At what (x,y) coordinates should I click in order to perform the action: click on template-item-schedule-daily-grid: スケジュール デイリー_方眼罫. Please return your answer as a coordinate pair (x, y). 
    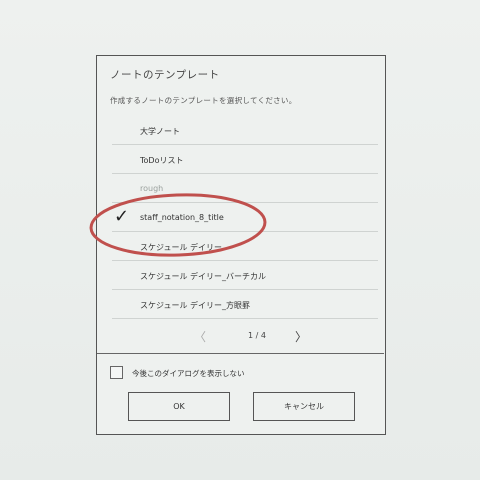
    Looking at the image, I should click on (245, 304).